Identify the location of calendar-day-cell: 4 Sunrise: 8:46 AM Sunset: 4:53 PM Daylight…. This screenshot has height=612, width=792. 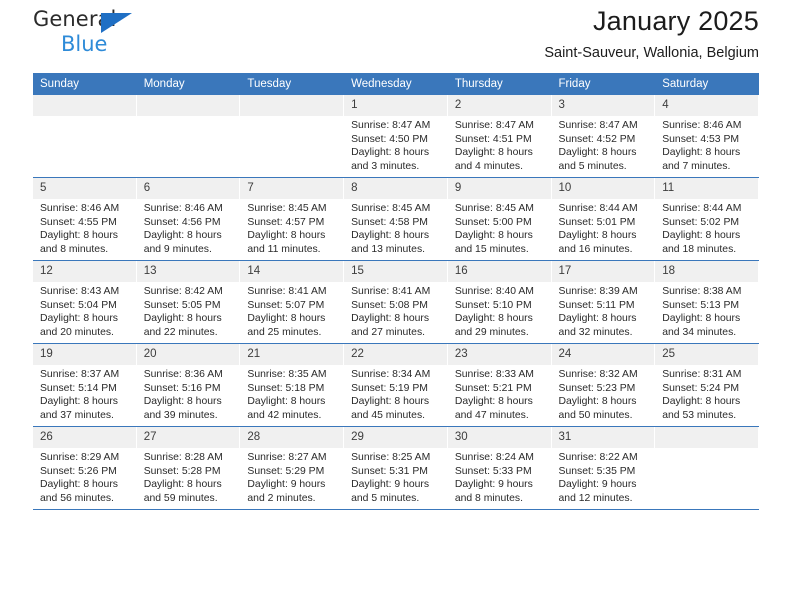
(707, 136).